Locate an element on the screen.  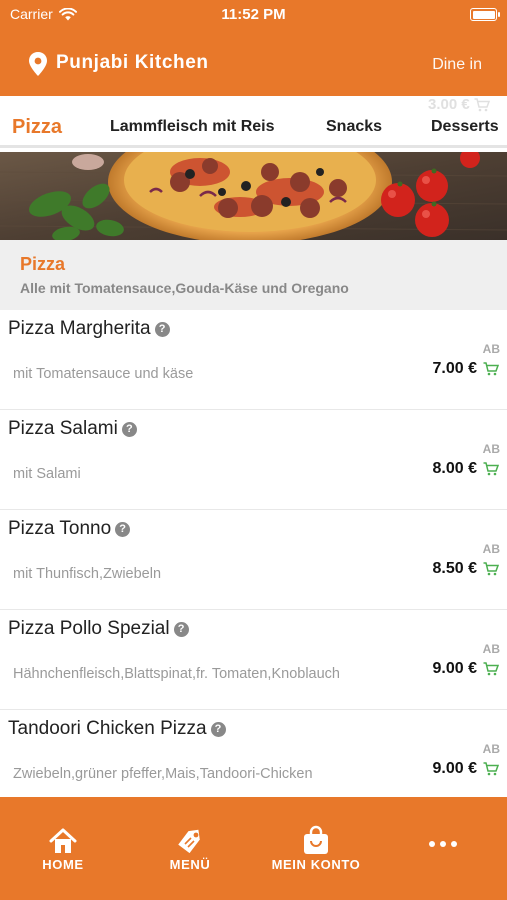
more-icon is located at coordinates (443, 844).